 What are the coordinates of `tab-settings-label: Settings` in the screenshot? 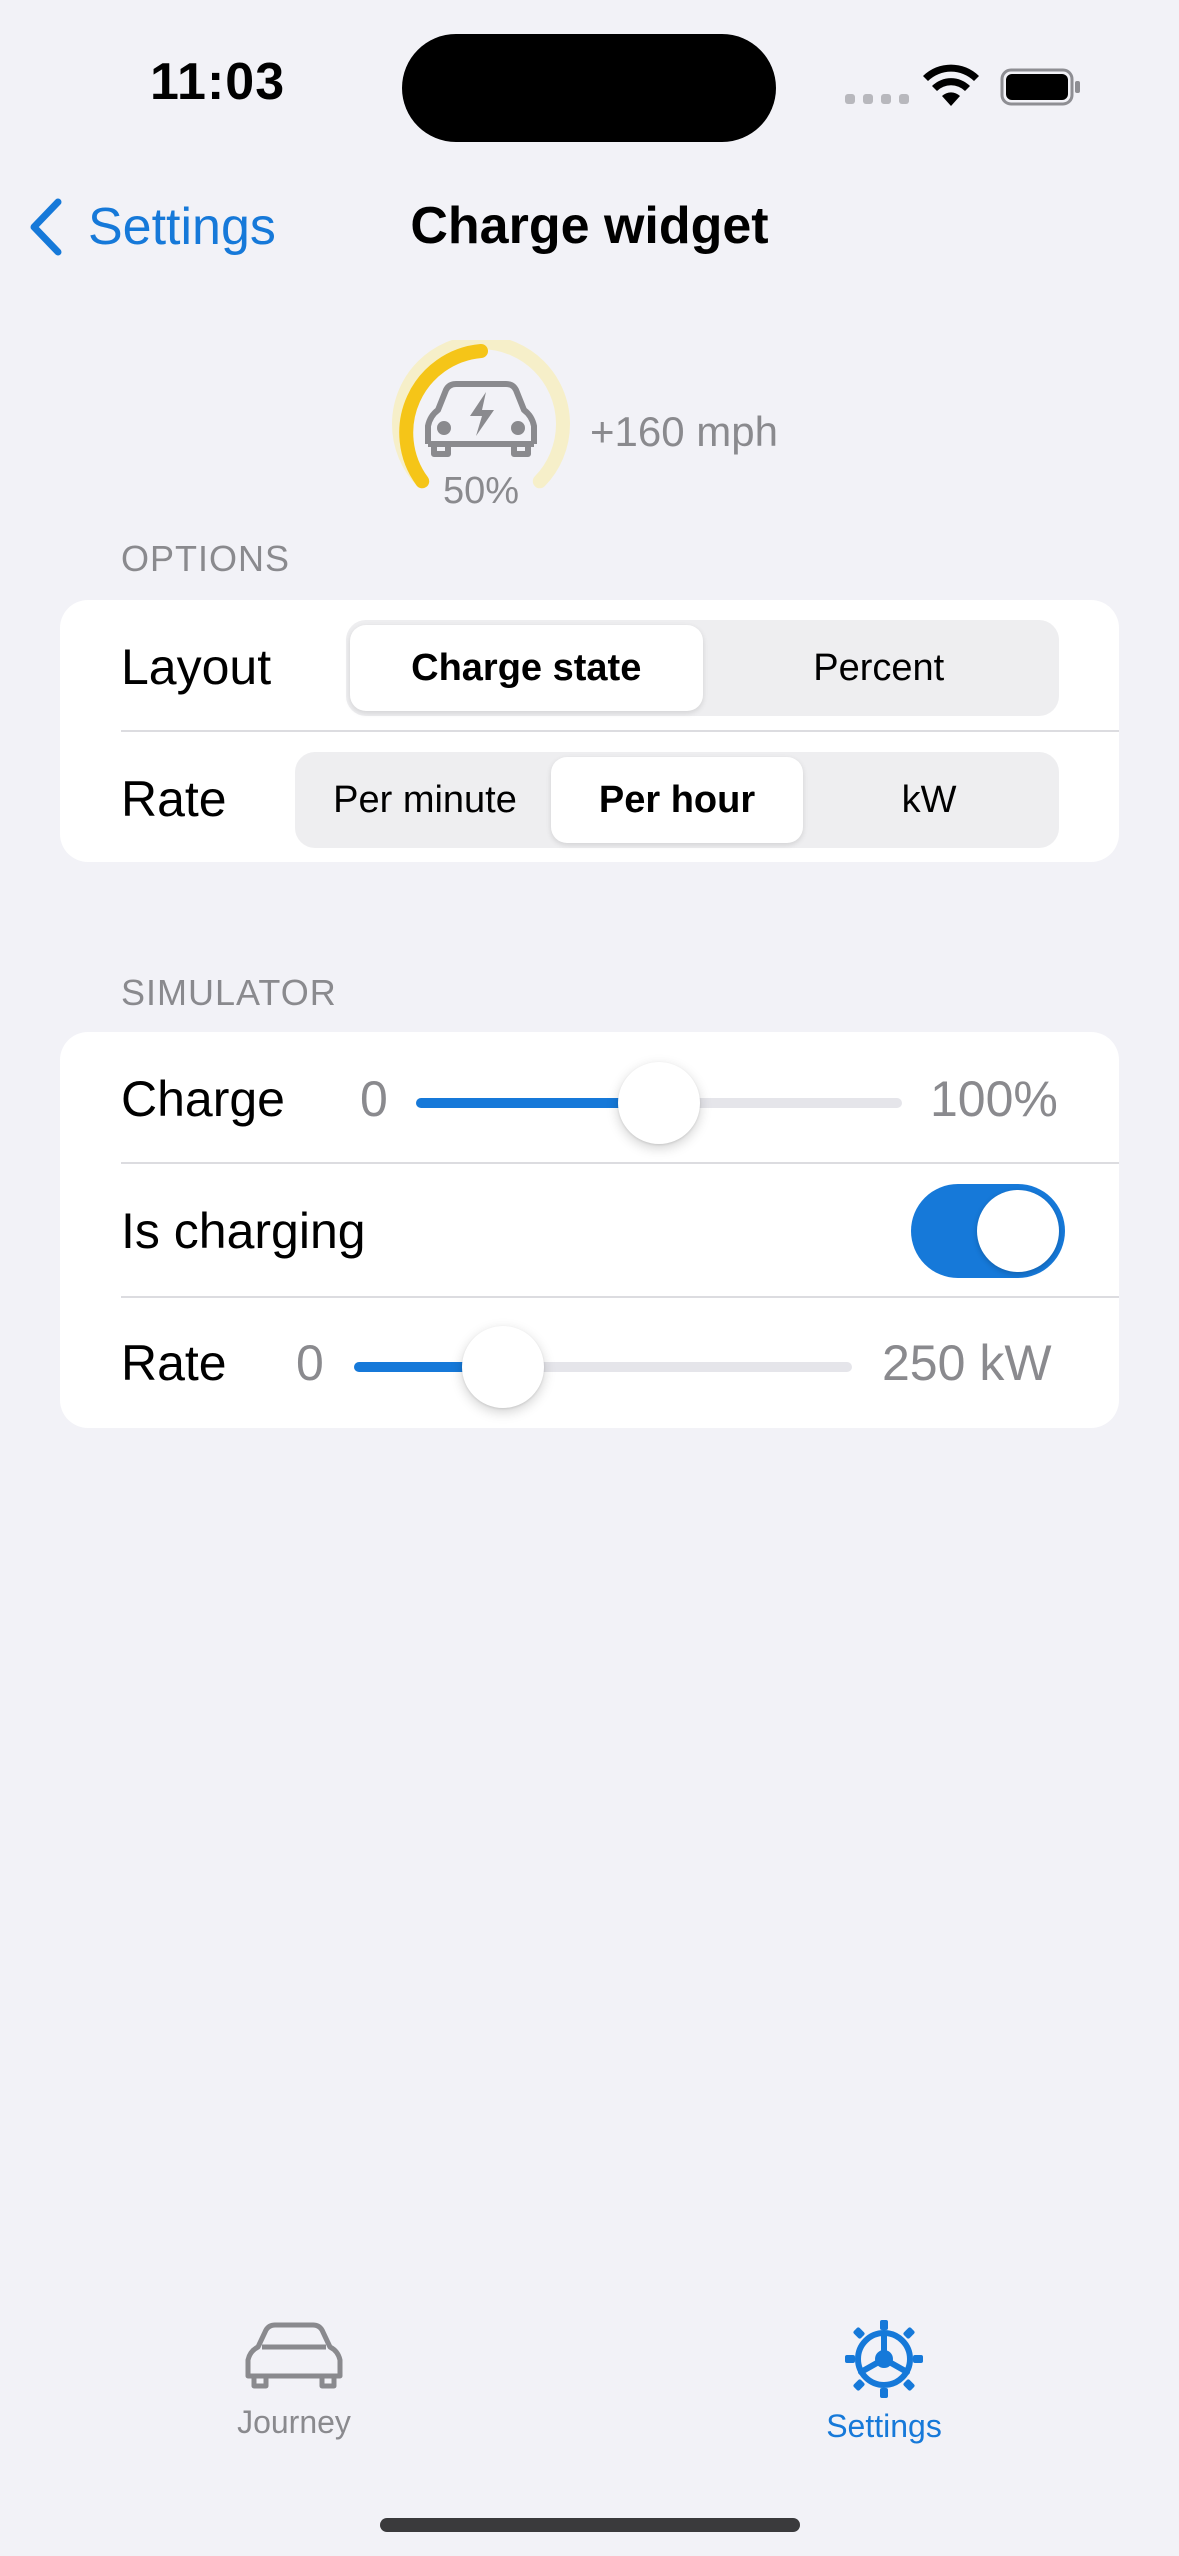 It's located at (884, 2426).